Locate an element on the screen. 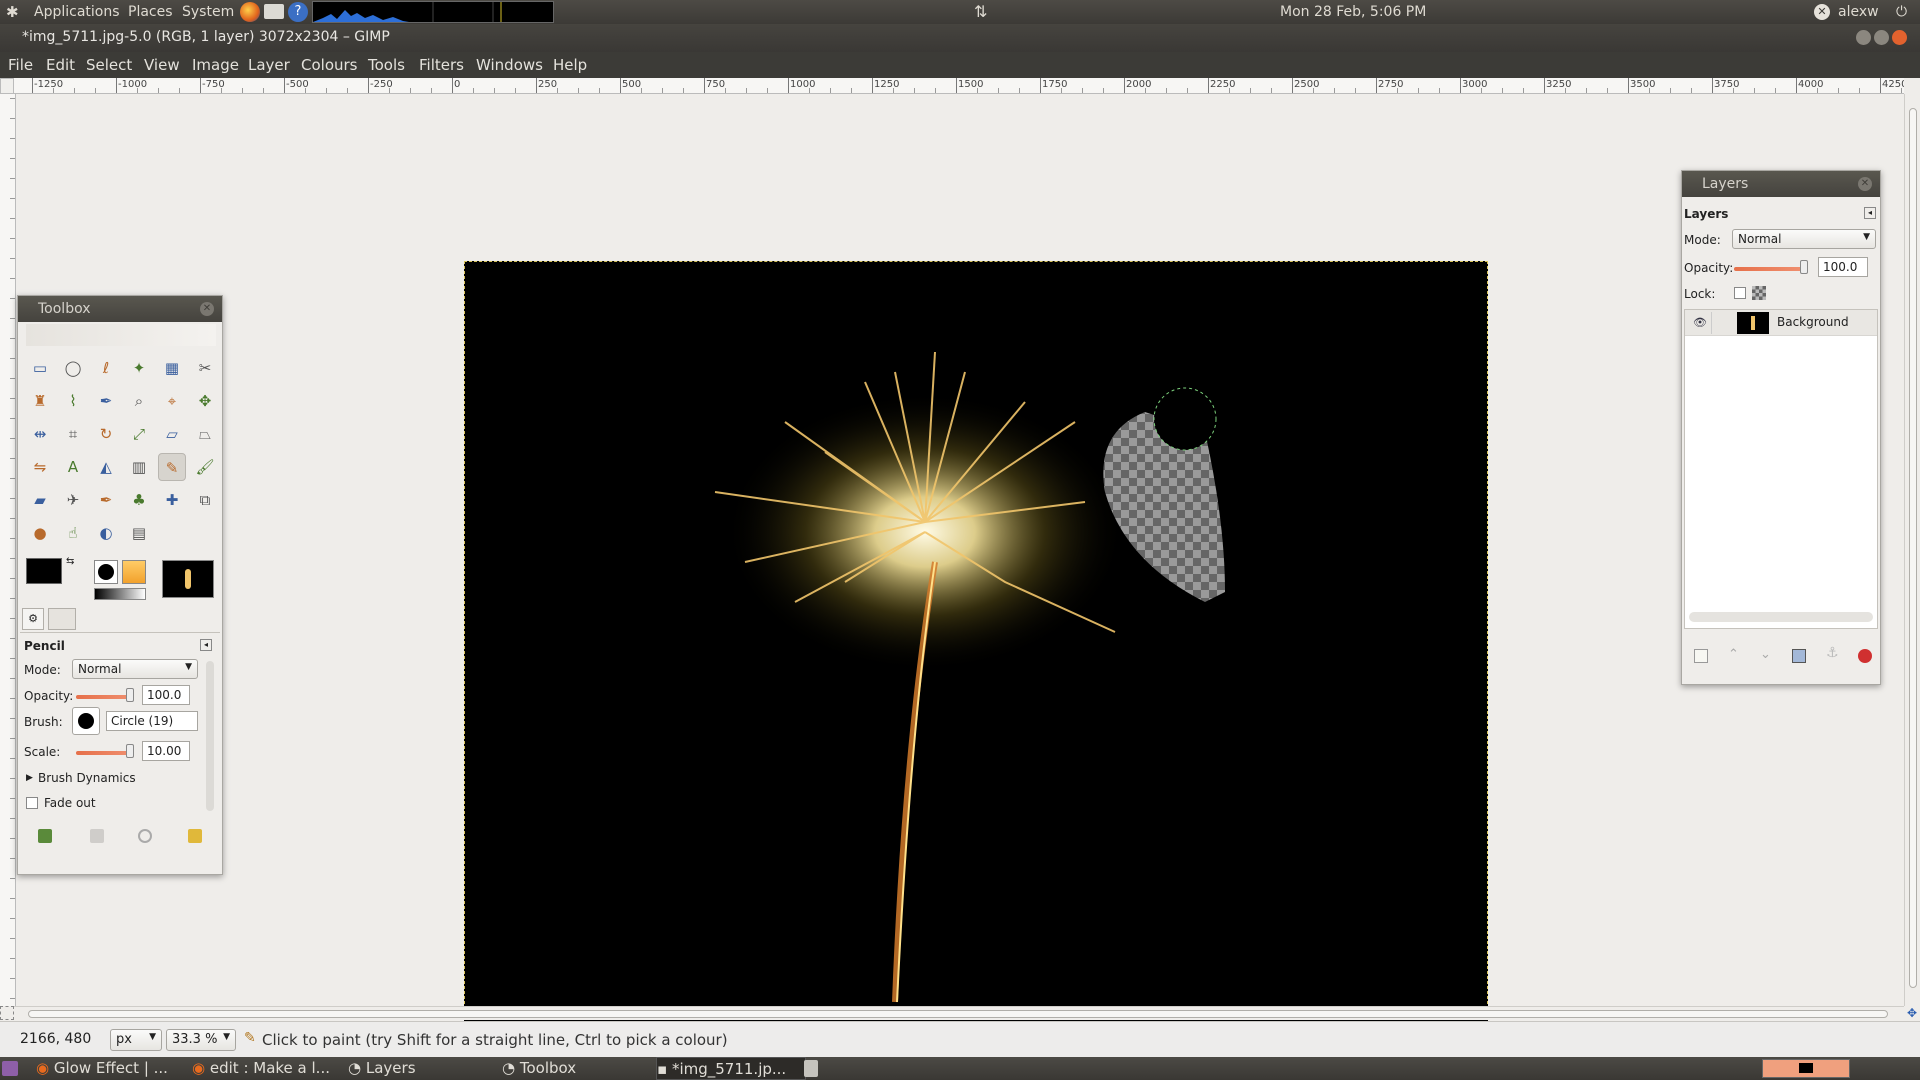 This screenshot has height=1080, width=1920. close-toolbox-icon: ✕ is located at coordinates (207, 309).